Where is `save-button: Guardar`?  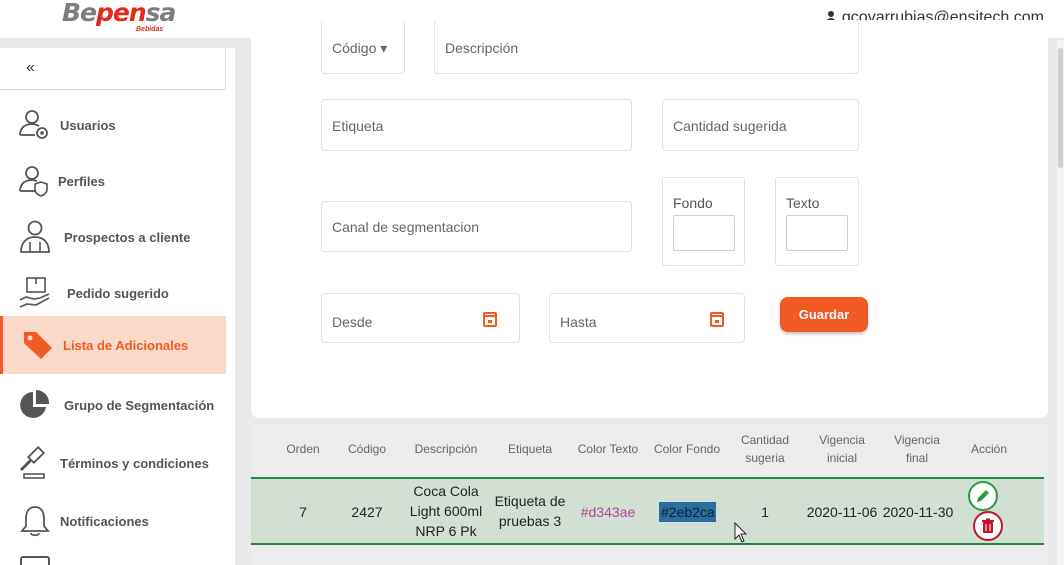 save-button: Guardar is located at coordinates (824, 314).